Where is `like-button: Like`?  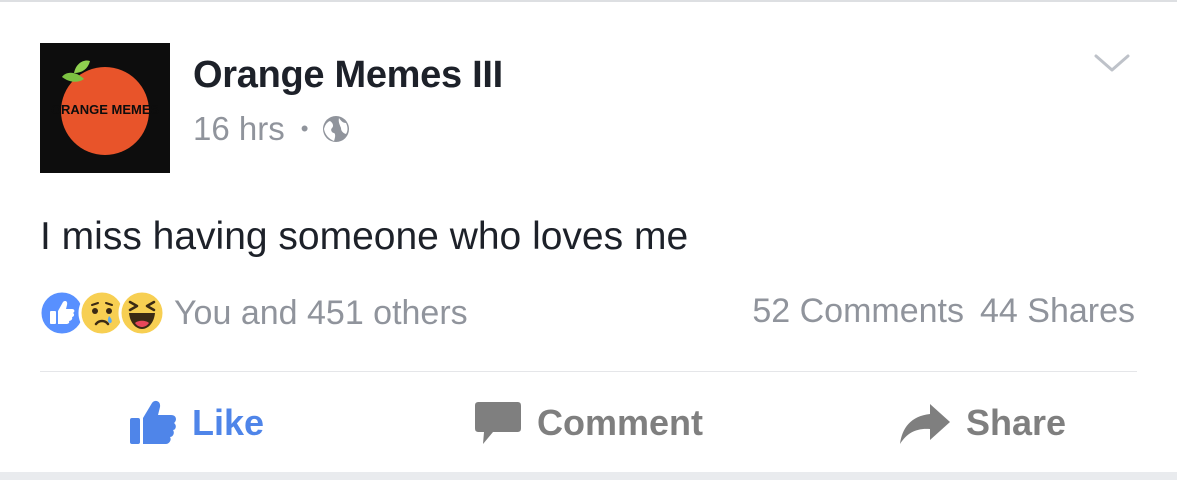 like-button: Like is located at coordinates (196, 423).